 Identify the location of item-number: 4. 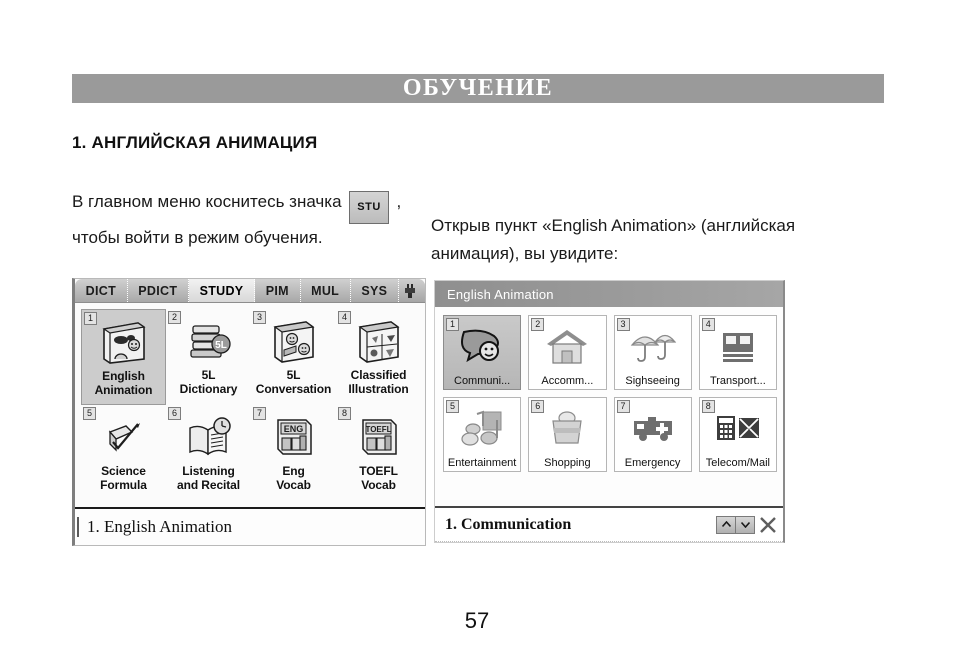
(344, 317).